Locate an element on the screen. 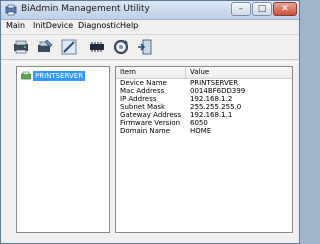 Image resolution: width=320 pixels, height=244 pixels. cell-value: 192.168.1.1 is located at coordinates (211, 115).